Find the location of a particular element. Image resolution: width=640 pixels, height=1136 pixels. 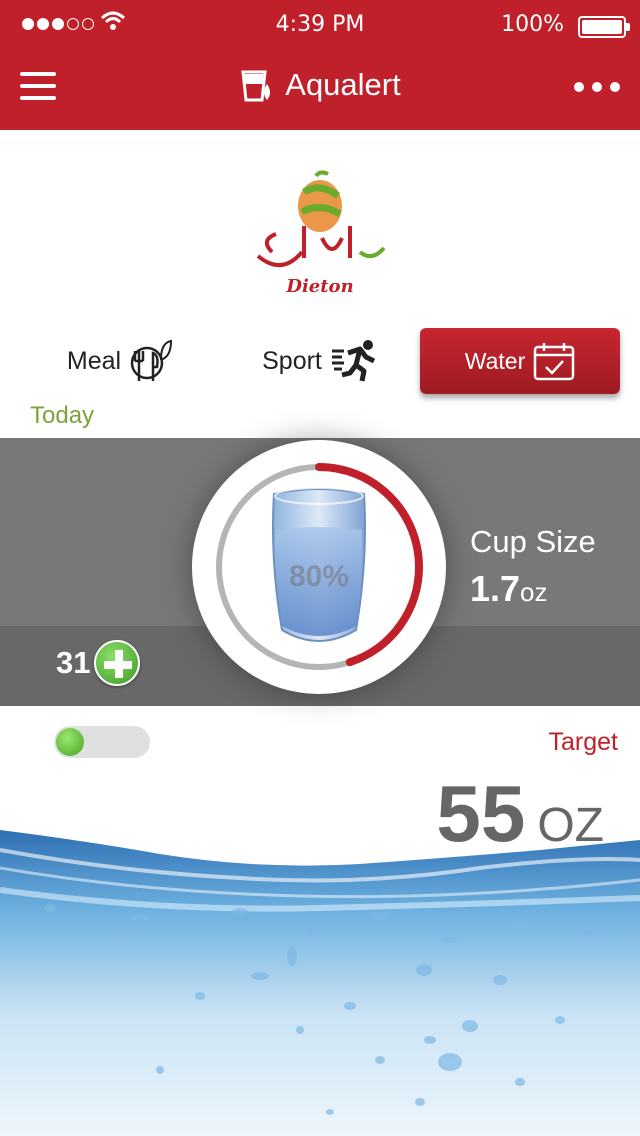

running-icon is located at coordinates (353, 361).